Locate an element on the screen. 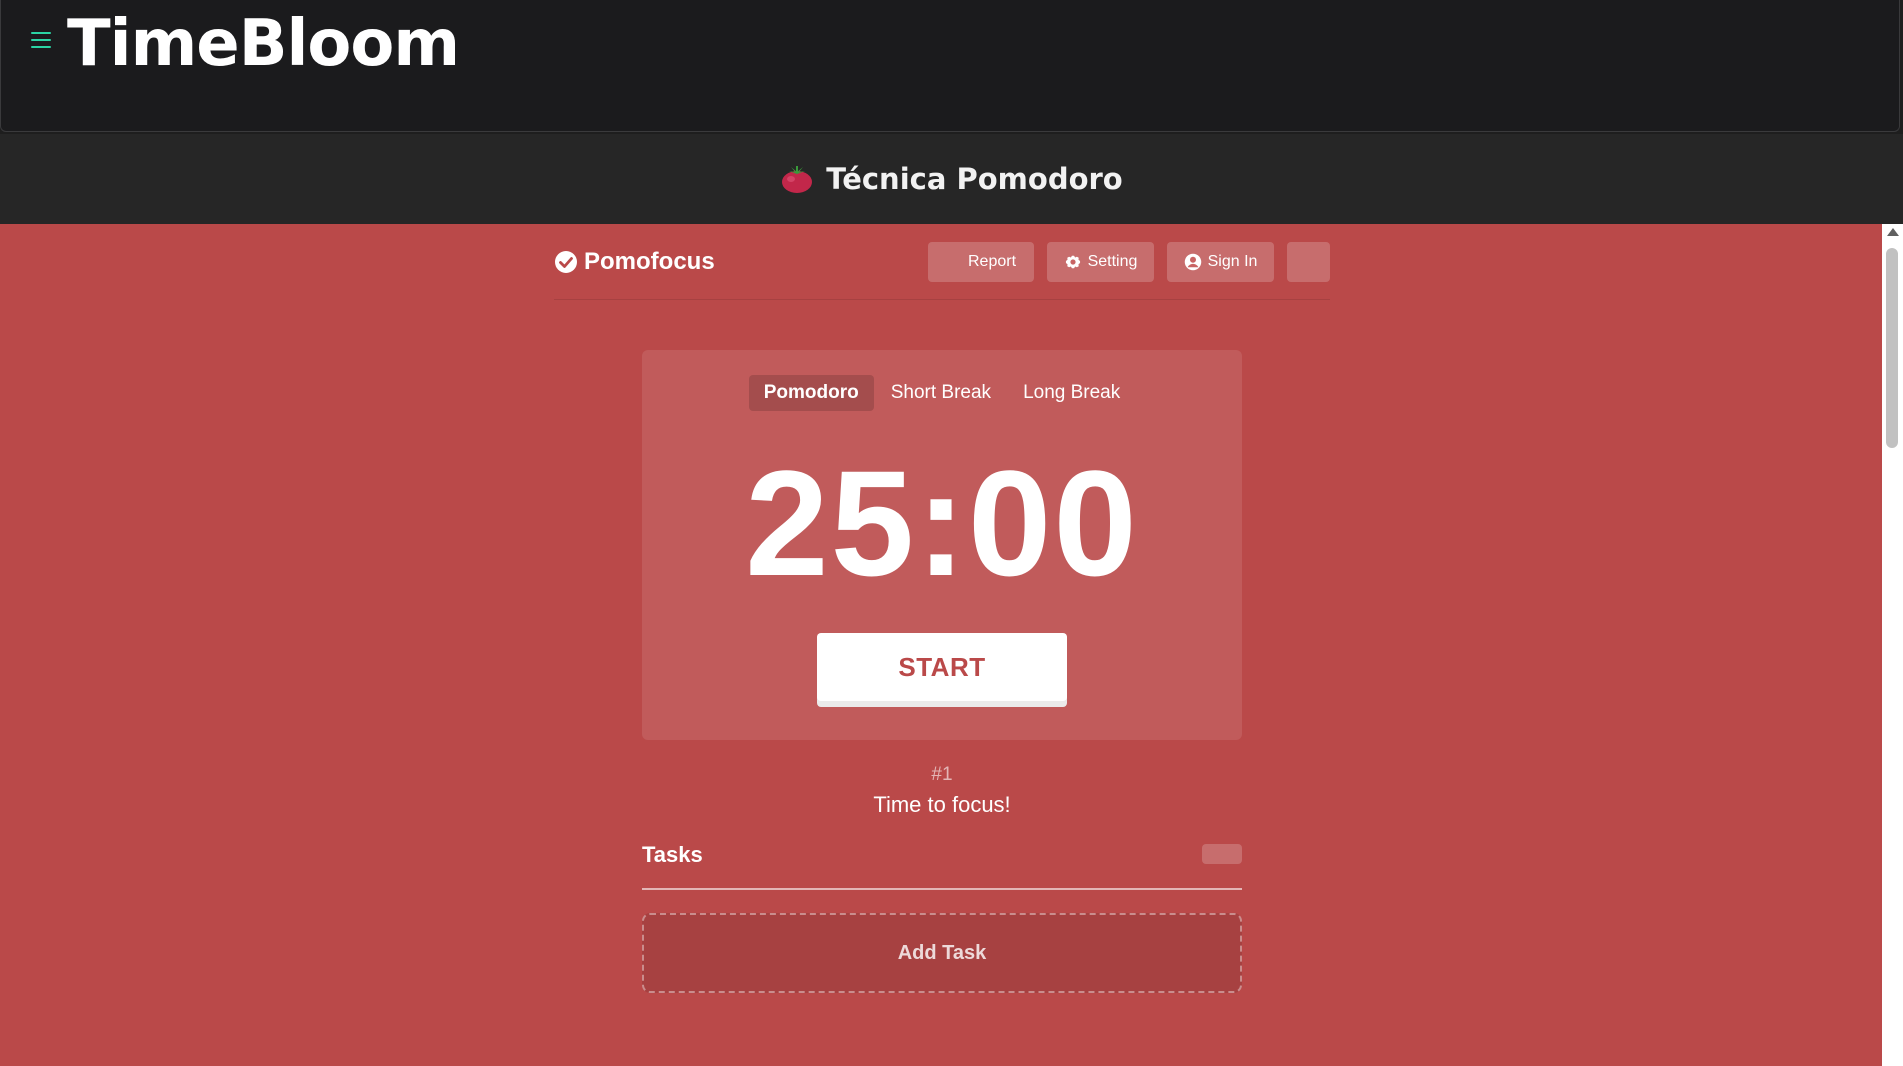 The width and height of the screenshot is (1903, 1066). timer-display: 25:00 is located at coordinates (942, 523).